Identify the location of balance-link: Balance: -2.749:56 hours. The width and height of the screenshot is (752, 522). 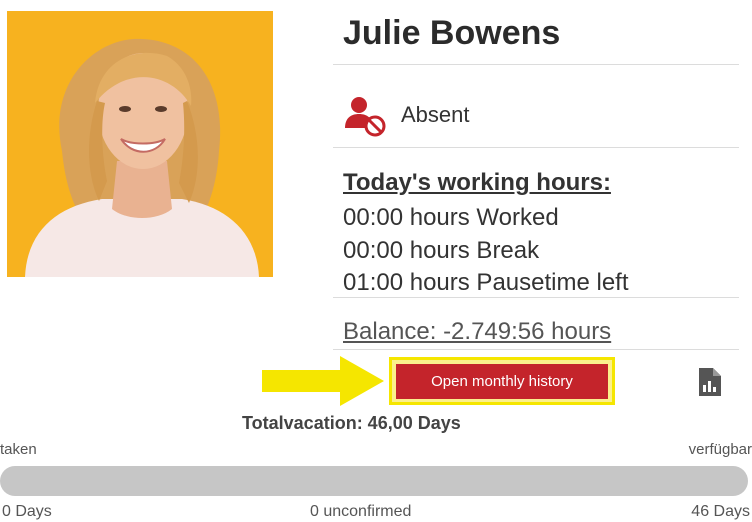
(477, 332).